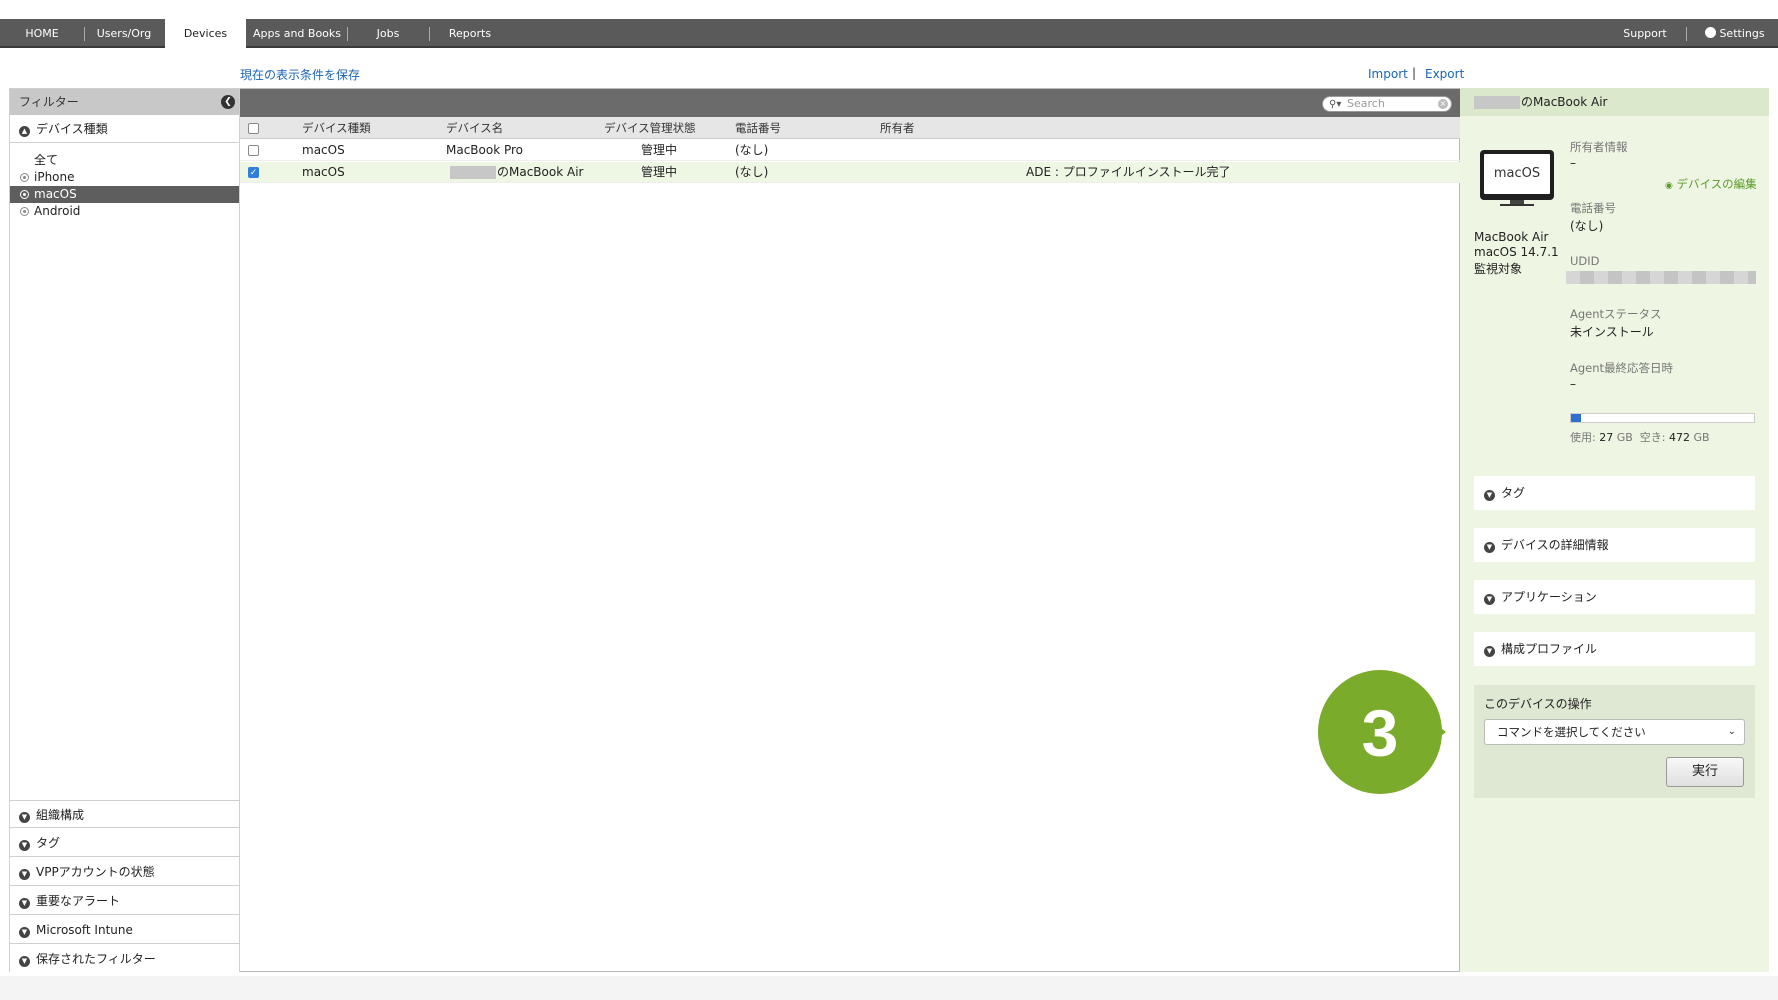  I want to click on filter-item-macos: macOS, so click(124, 194).